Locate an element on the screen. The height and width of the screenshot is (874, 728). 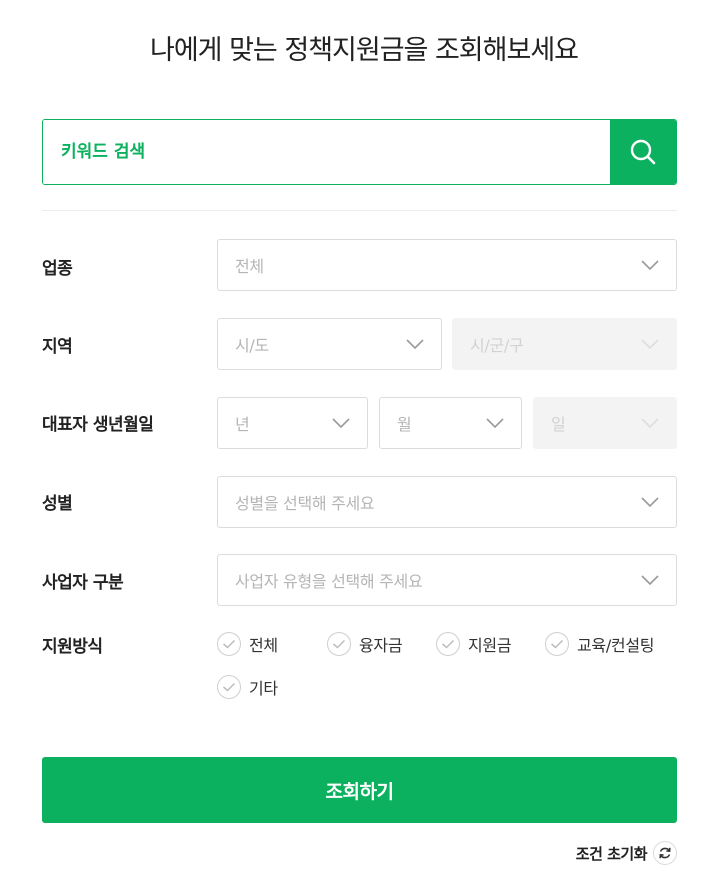
birth-month-value: 월 is located at coordinates (404, 424).